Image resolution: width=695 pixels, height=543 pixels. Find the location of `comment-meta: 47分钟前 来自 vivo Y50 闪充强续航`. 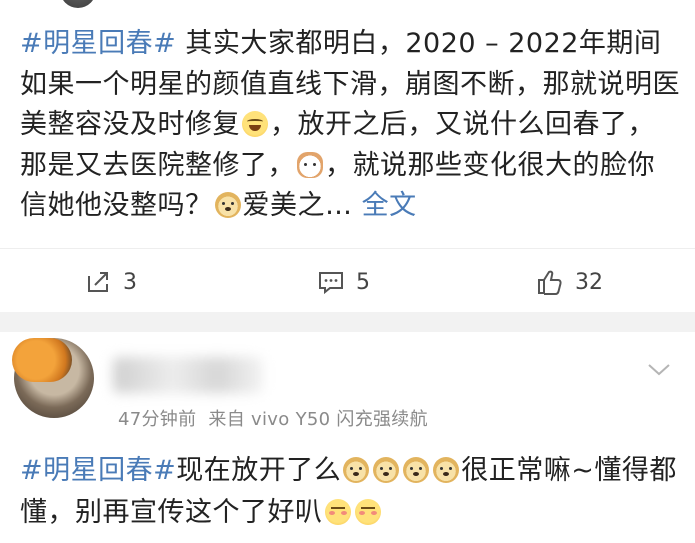

comment-meta: 47分钟前 来自 vivo Y50 闪充强续航 is located at coordinates (273, 418).